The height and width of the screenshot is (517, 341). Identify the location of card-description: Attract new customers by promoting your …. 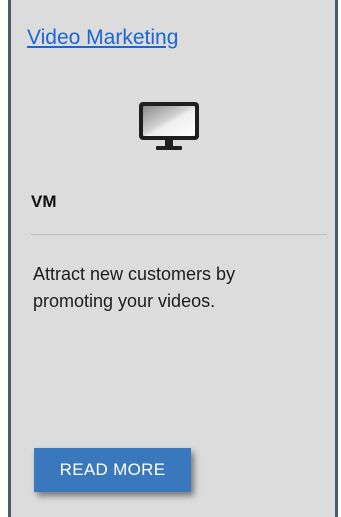
(134, 287).